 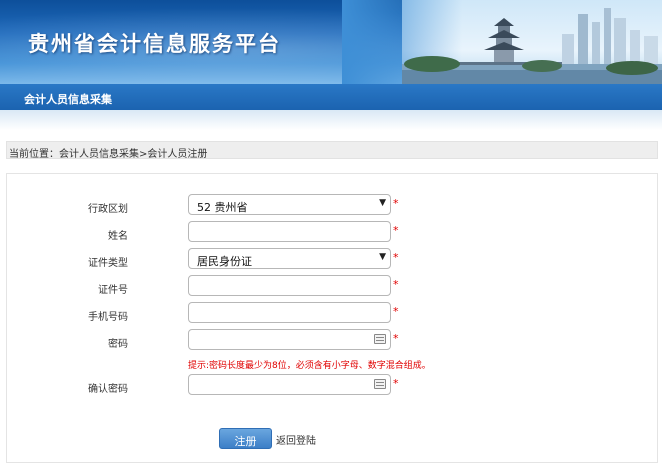 I want to click on back-to-login-link: 返回登陆, so click(x=296, y=439).